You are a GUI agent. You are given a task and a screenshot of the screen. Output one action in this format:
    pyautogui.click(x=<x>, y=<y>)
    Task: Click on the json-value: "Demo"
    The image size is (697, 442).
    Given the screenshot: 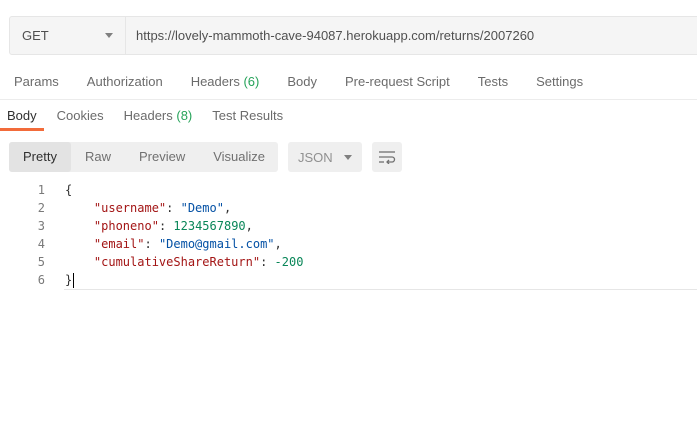 What is the action you would take?
    pyautogui.click(x=202, y=208)
    